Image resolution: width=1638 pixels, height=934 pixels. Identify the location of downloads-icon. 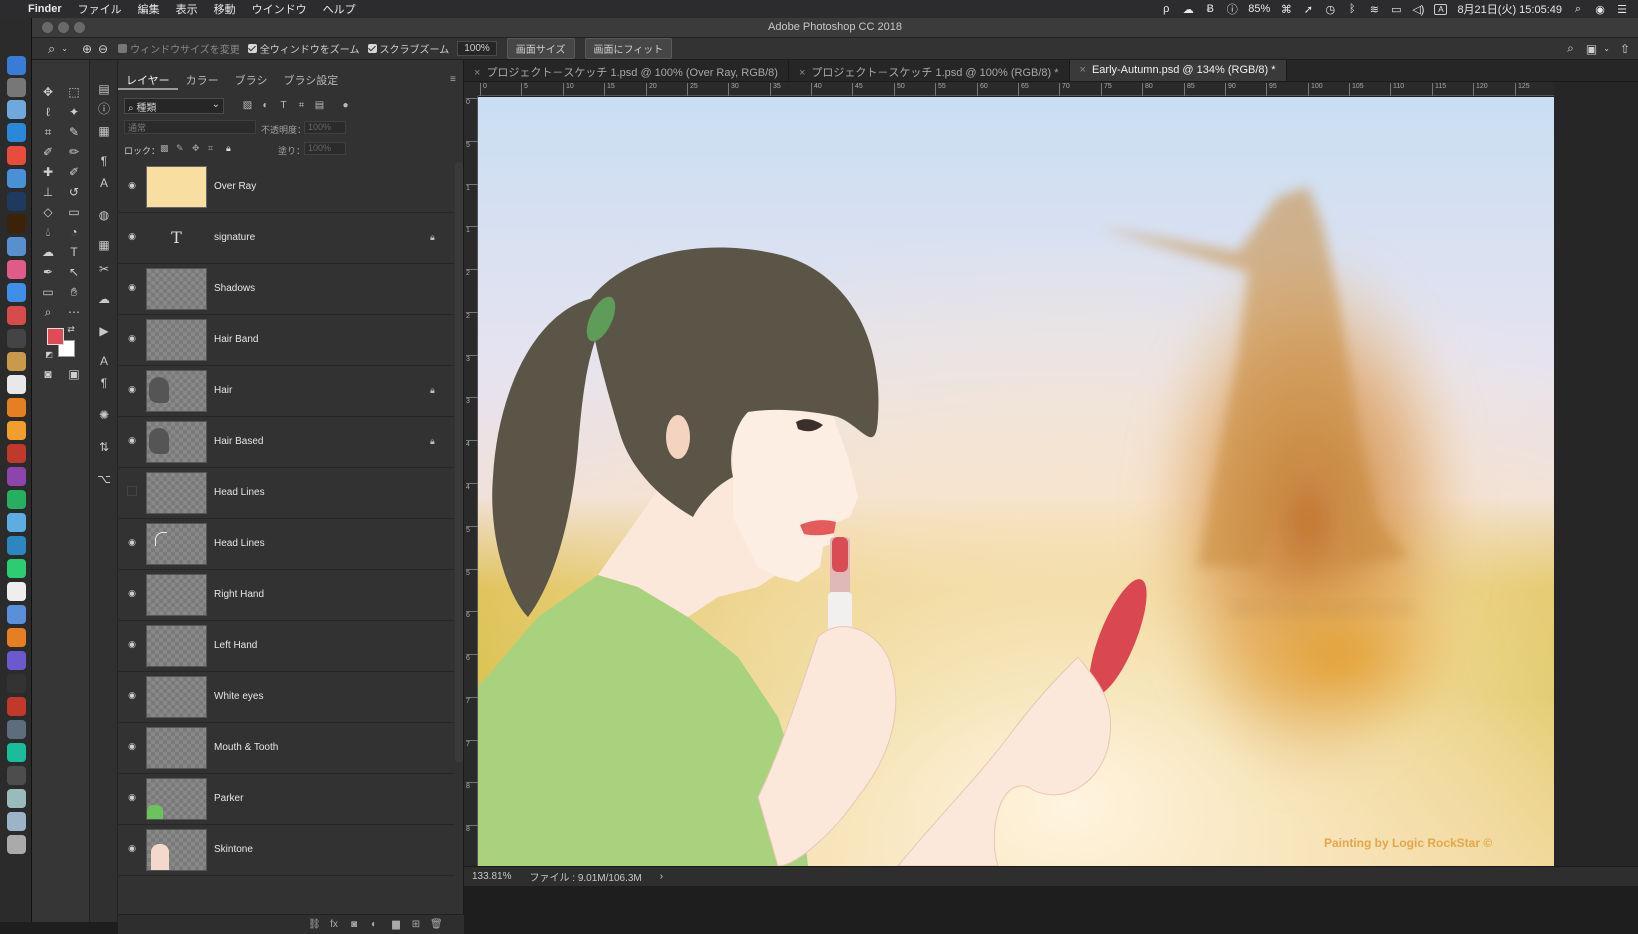
(16, 821).